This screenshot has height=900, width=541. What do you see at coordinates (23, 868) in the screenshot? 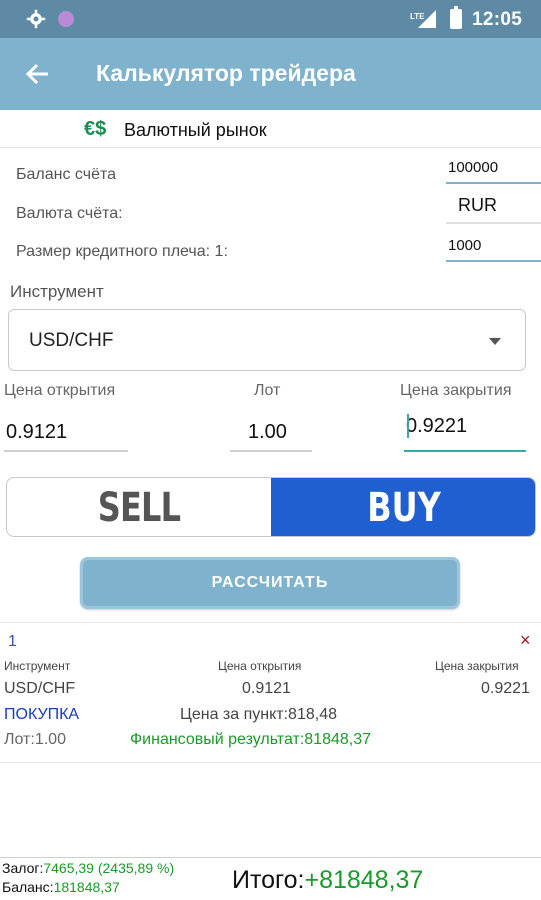
I see `margin-label: Залог:` at bounding box center [23, 868].